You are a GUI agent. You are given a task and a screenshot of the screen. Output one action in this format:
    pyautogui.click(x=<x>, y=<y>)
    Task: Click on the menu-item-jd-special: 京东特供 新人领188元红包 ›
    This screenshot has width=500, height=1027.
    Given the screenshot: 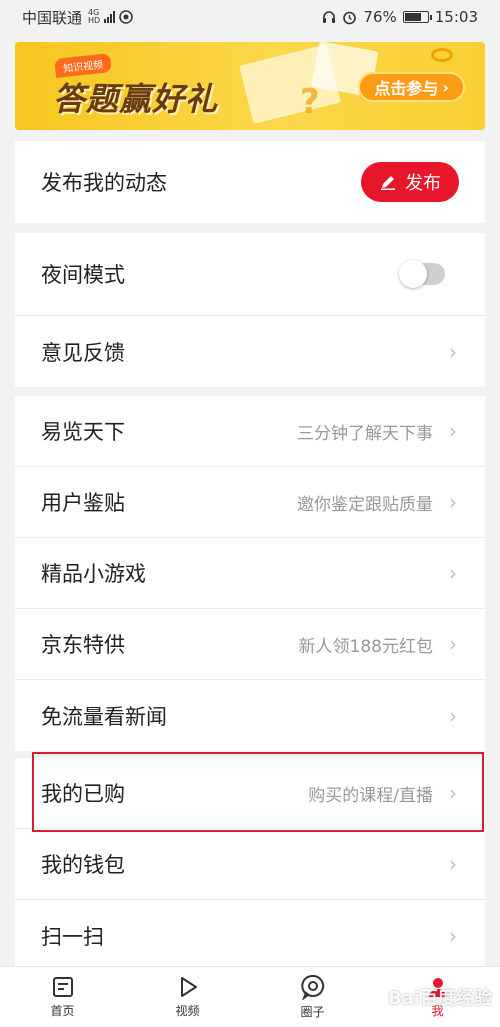 What is the action you would take?
    pyautogui.click(x=250, y=644)
    